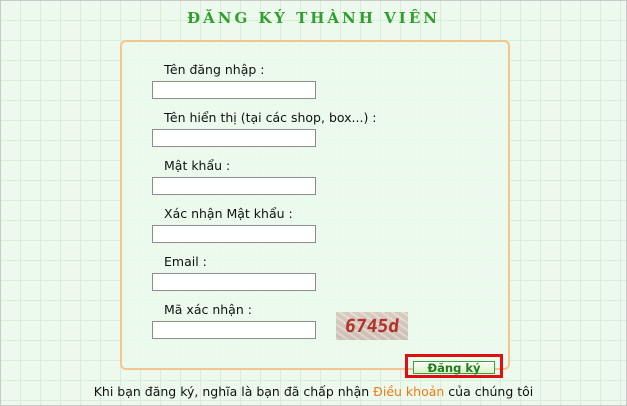  I want to click on captcha-label: Mã xác nhận :, so click(208, 309).